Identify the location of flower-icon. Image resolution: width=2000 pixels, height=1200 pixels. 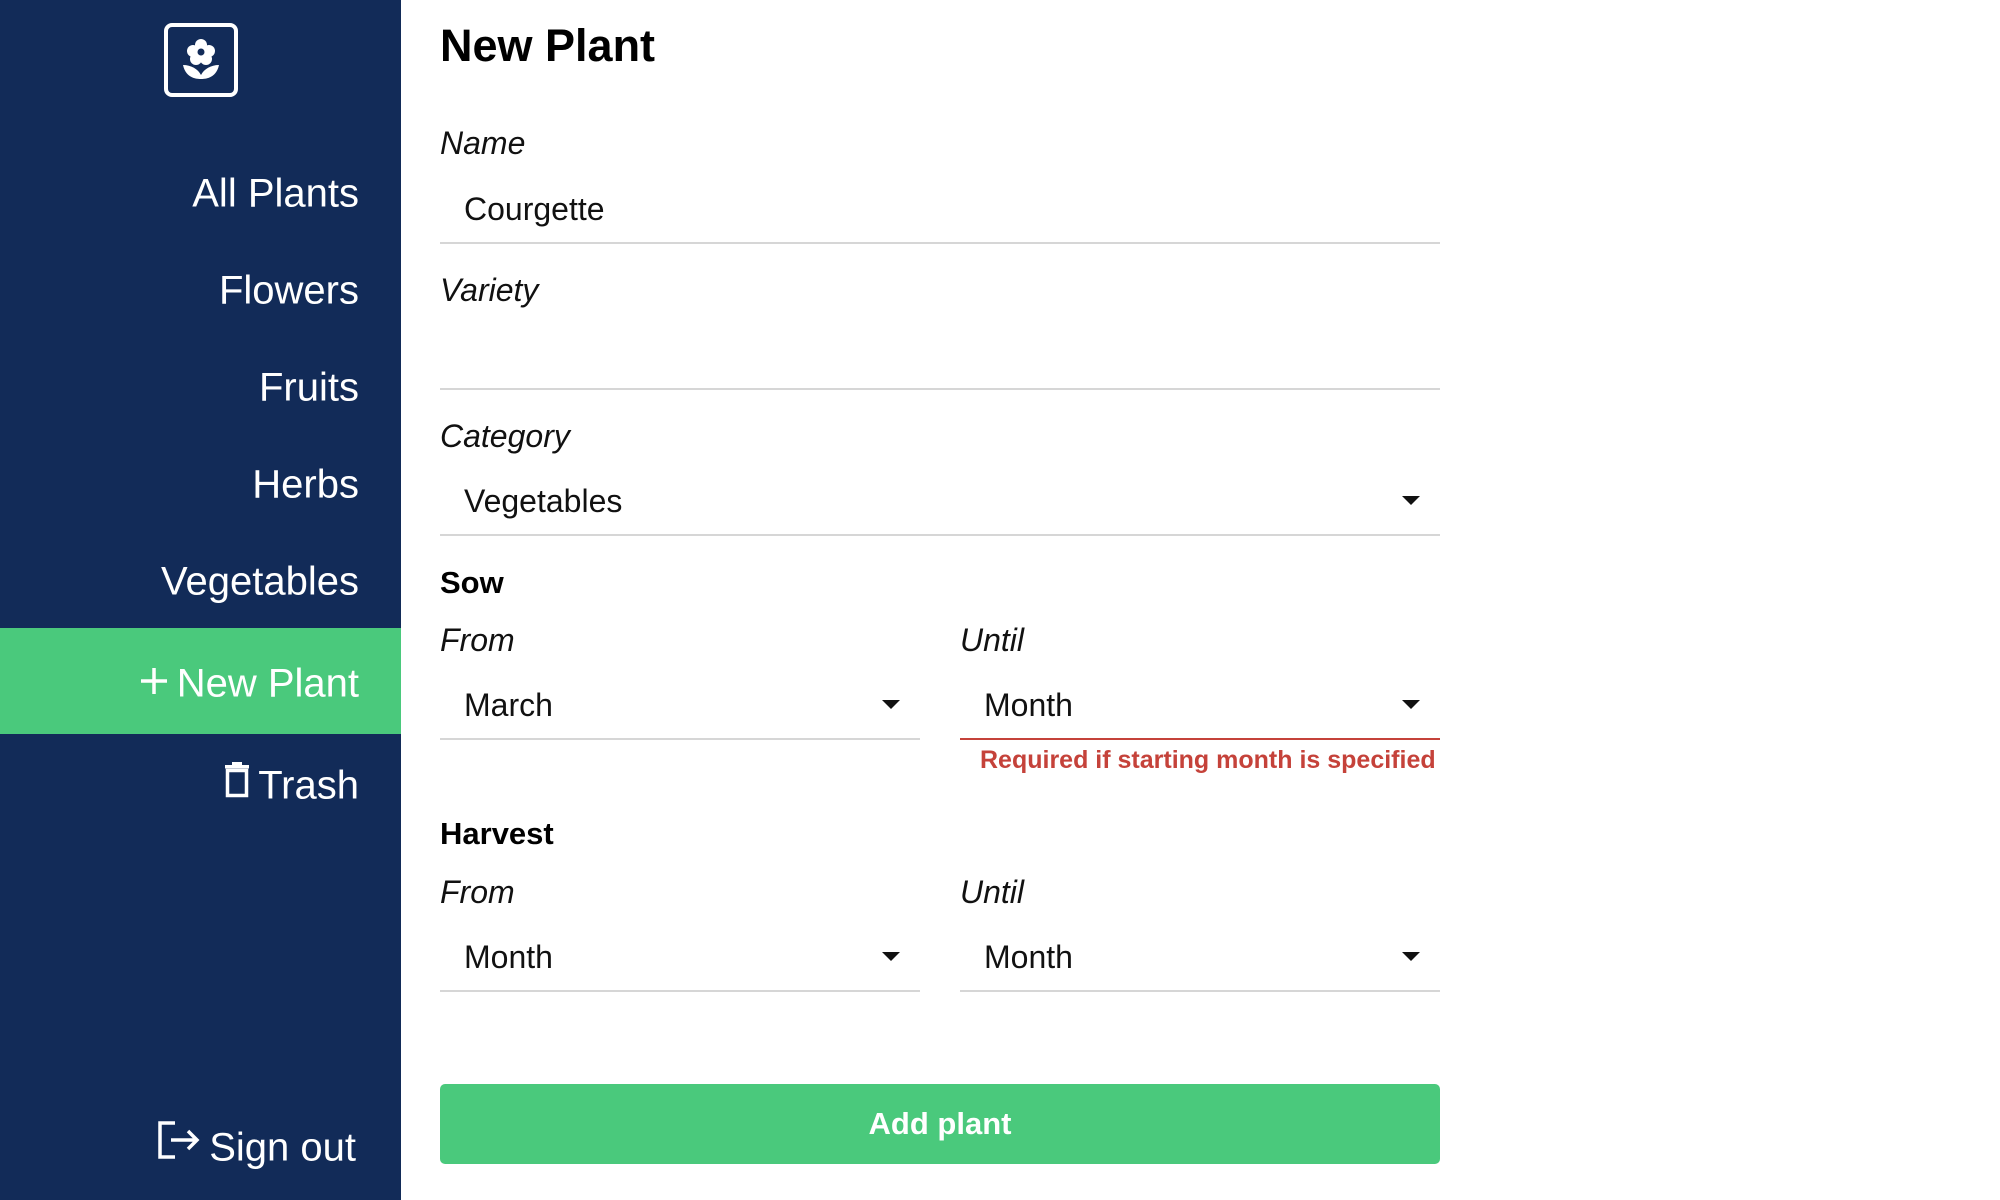
(201, 59).